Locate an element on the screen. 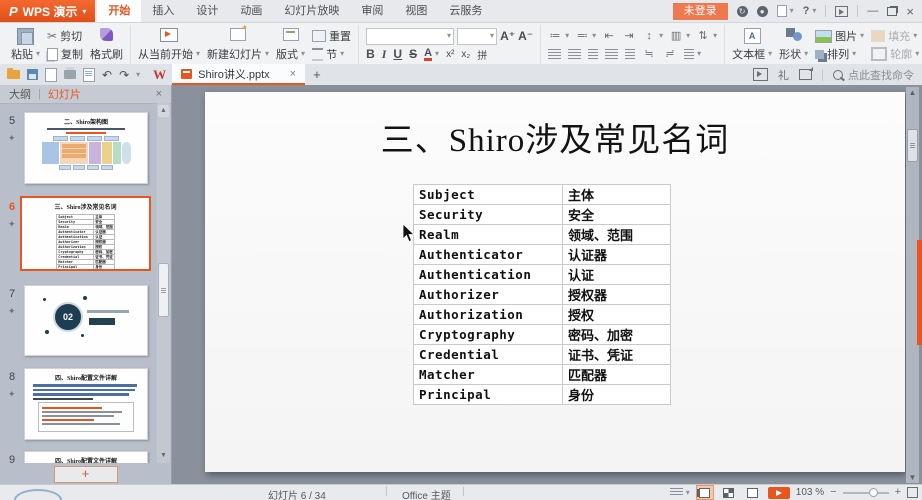 This screenshot has height=500, width=922. term-cell: Subject is located at coordinates (488, 194).